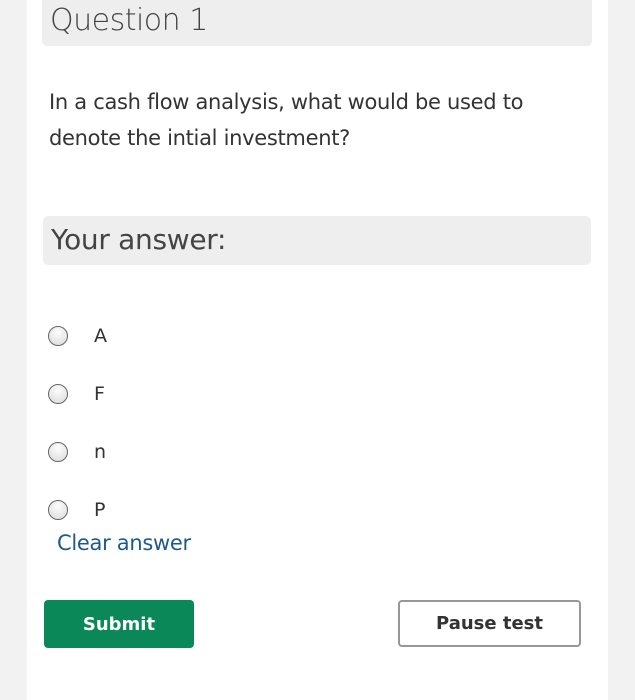 Image resolution: width=635 pixels, height=700 pixels. What do you see at coordinates (77, 452) in the screenshot?
I see `answer-option-n: n` at bounding box center [77, 452].